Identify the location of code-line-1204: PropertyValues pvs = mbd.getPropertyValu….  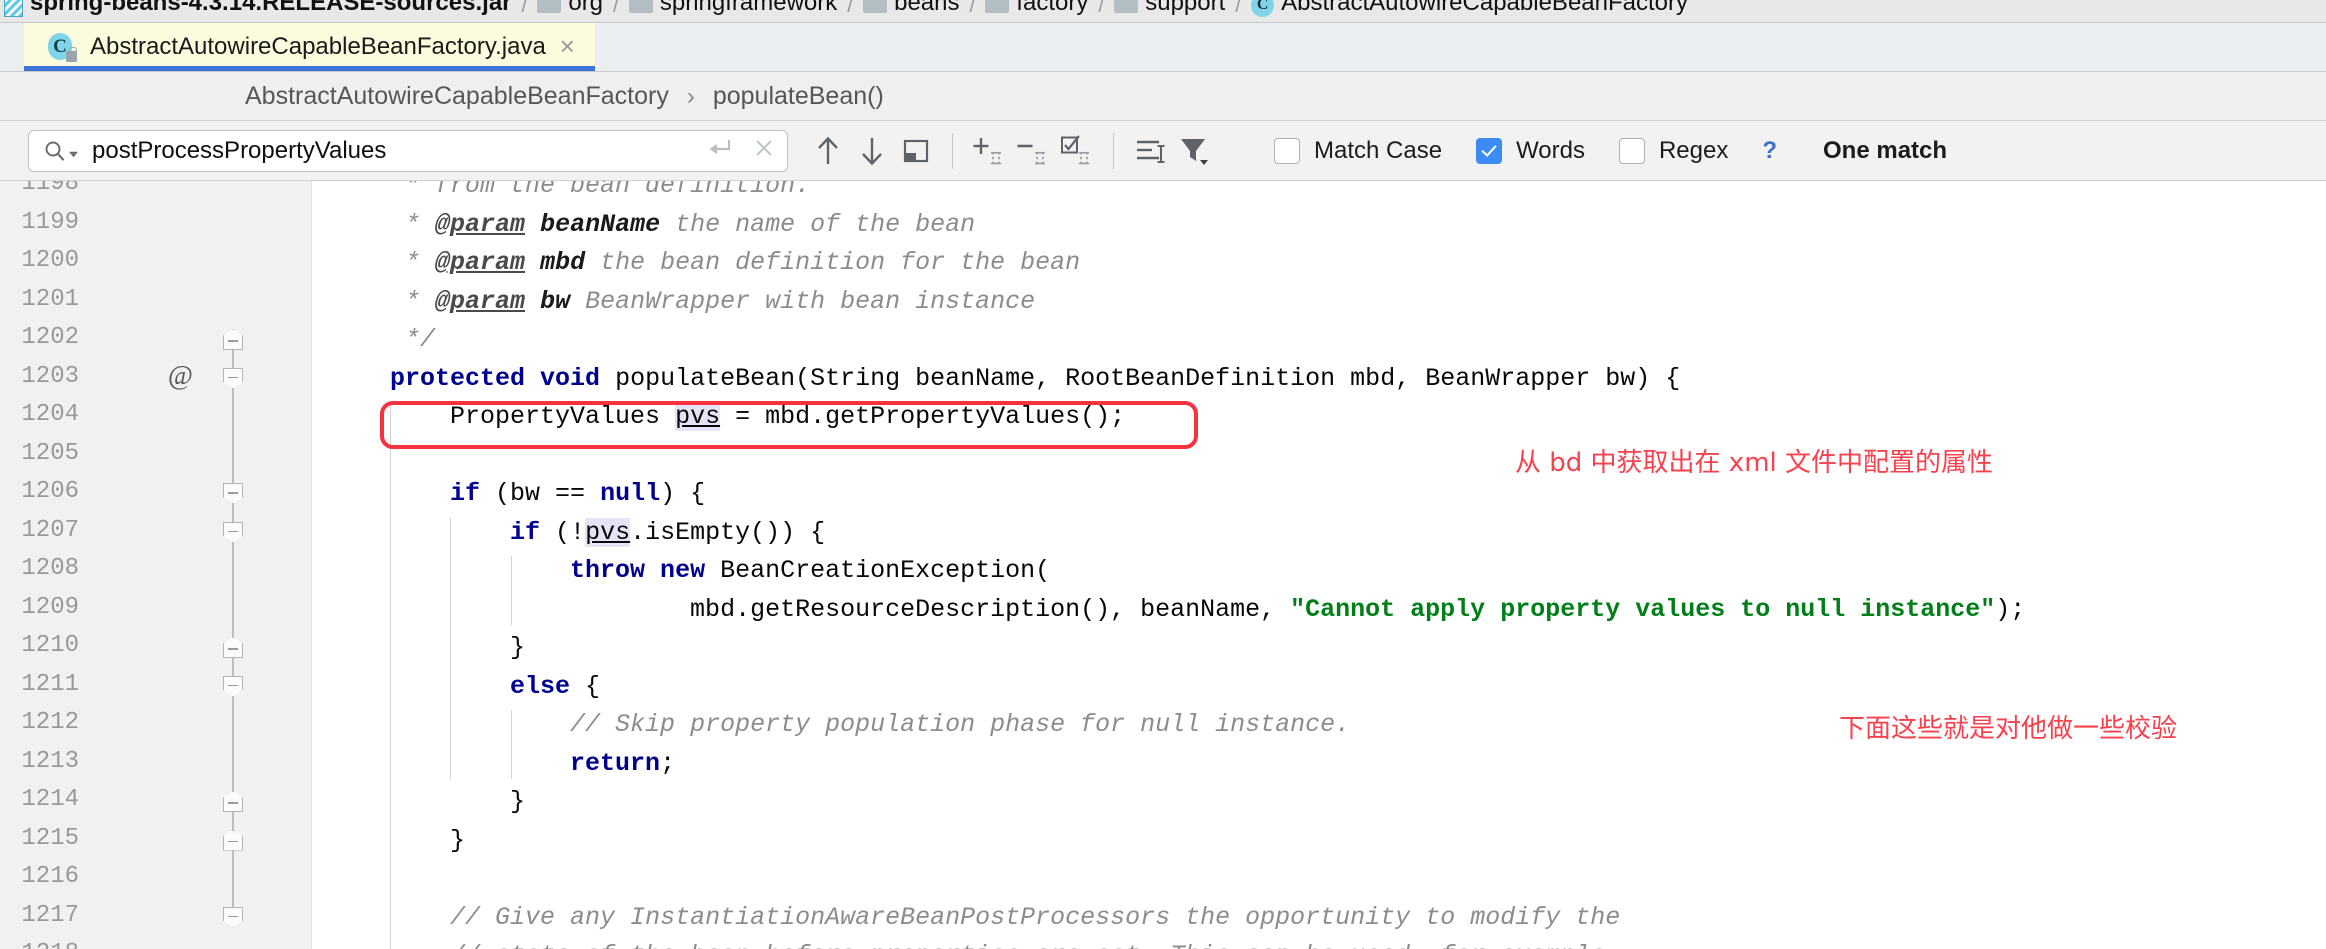
(1319, 417).